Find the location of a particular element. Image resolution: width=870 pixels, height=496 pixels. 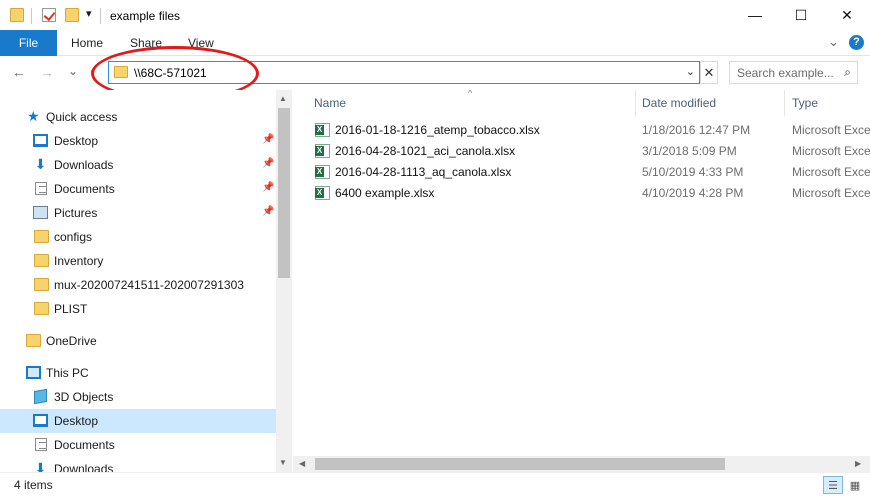

sidebar-item-label: Documents is located at coordinates (84, 445).